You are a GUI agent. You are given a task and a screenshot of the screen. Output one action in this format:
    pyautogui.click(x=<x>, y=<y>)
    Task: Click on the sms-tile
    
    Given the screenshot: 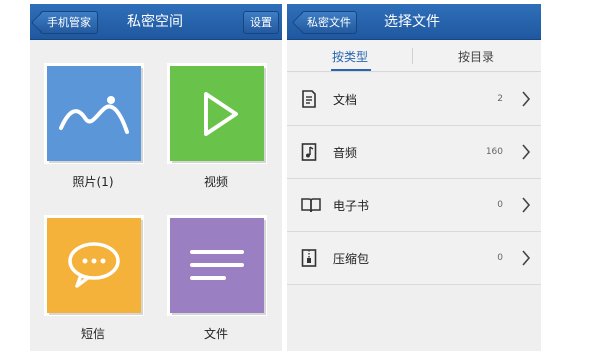 What is the action you would take?
    pyautogui.click(x=94, y=265)
    